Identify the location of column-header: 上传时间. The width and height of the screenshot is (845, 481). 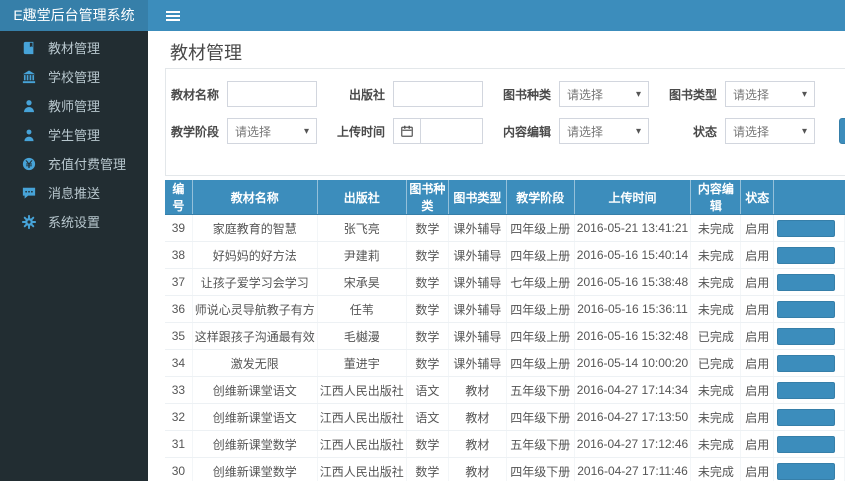
(633, 197).